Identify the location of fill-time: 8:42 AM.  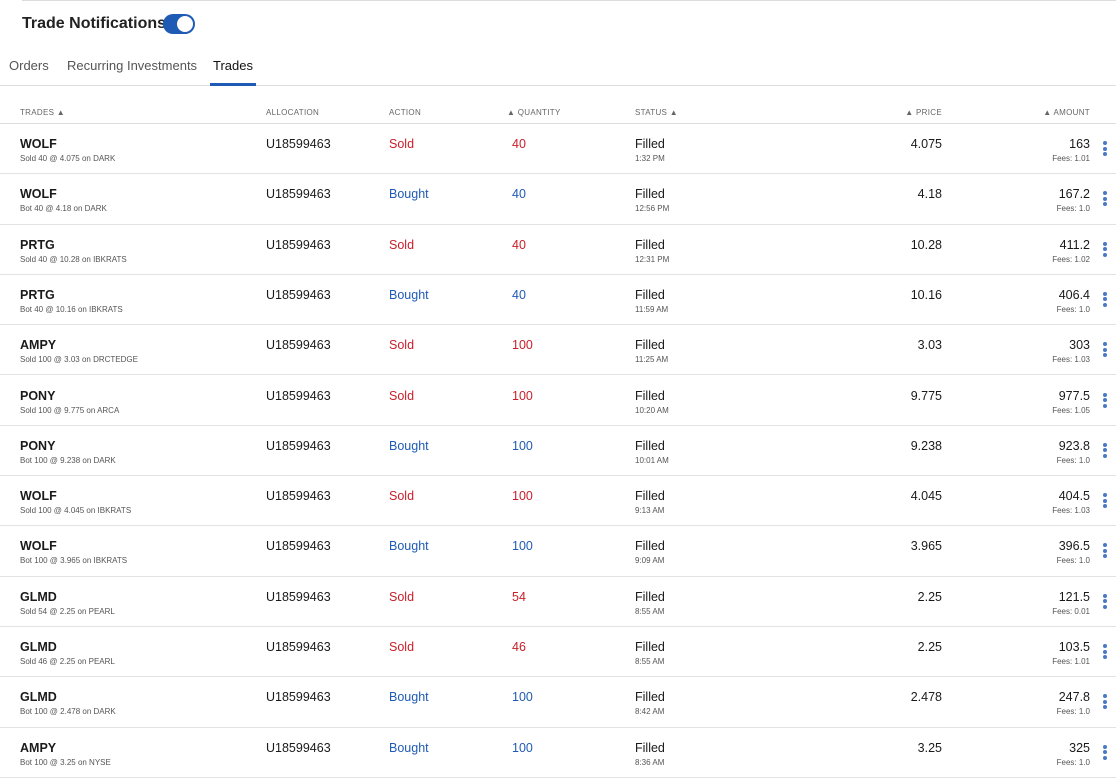
(650, 712).